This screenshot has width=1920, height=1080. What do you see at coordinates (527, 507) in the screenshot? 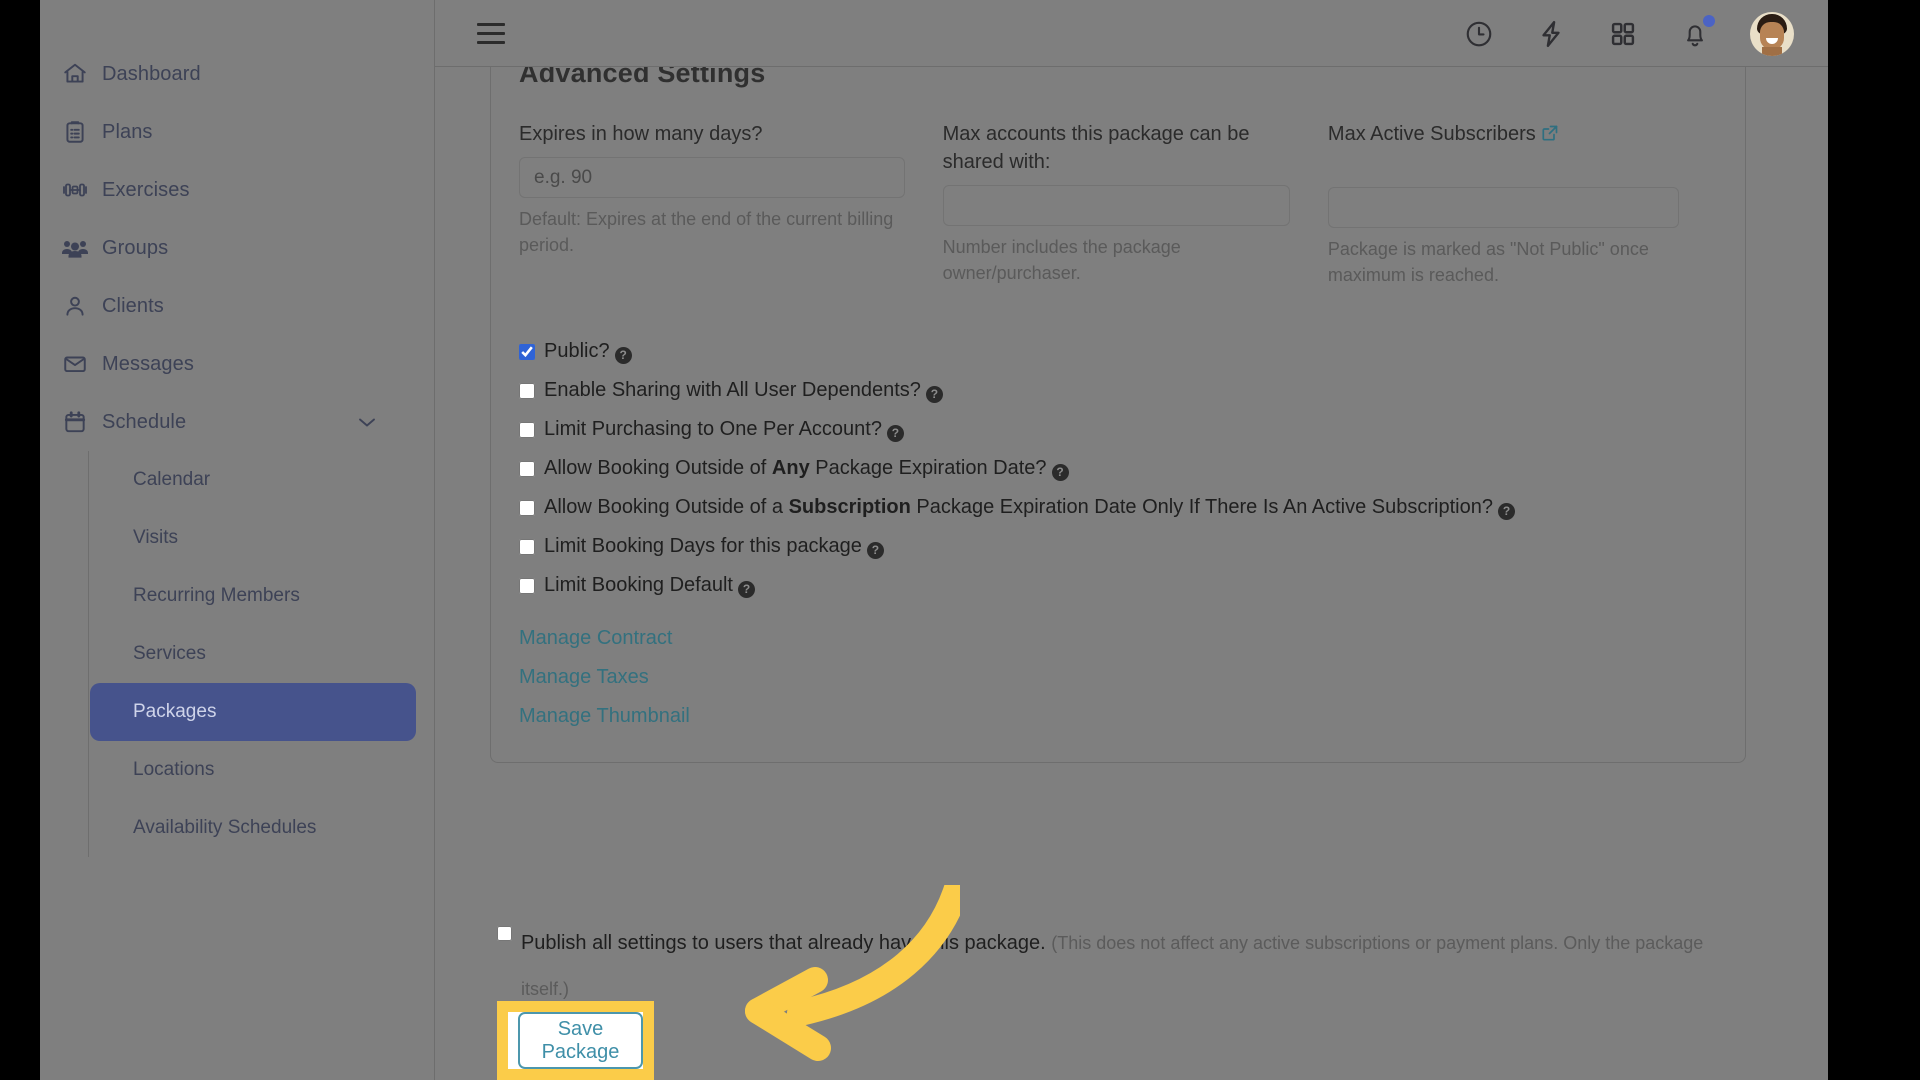
I see `allow-booking-subscription-checkbox` at bounding box center [527, 507].